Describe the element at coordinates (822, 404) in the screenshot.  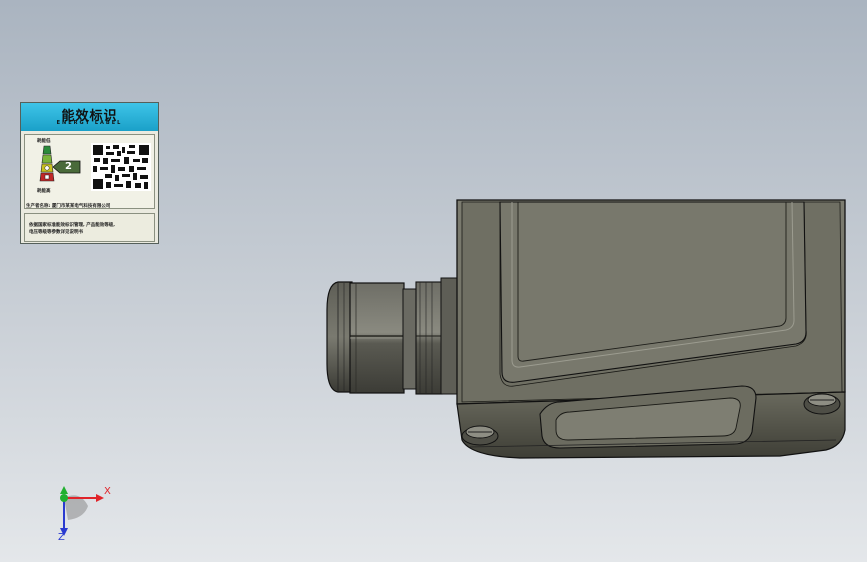
I see `mounting-screw-right` at that location.